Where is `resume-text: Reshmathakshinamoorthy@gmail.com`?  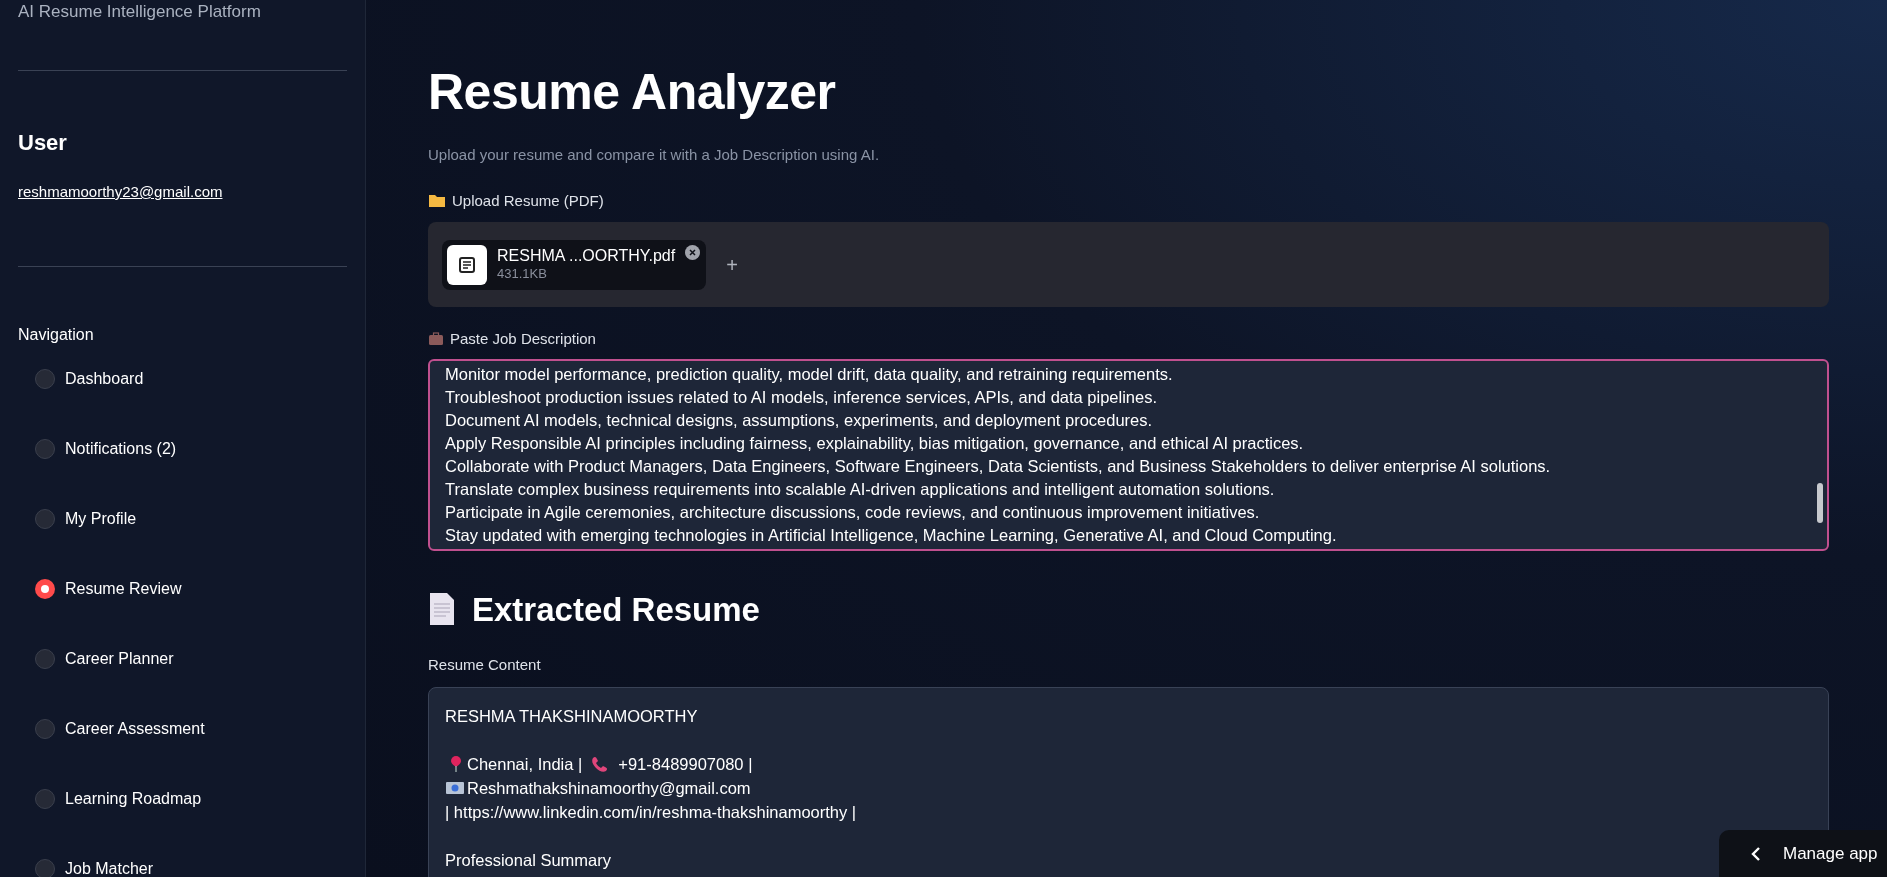 resume-text: Reshmathakshinamoorthy@gmail.com is located at coordinates (609, 788).